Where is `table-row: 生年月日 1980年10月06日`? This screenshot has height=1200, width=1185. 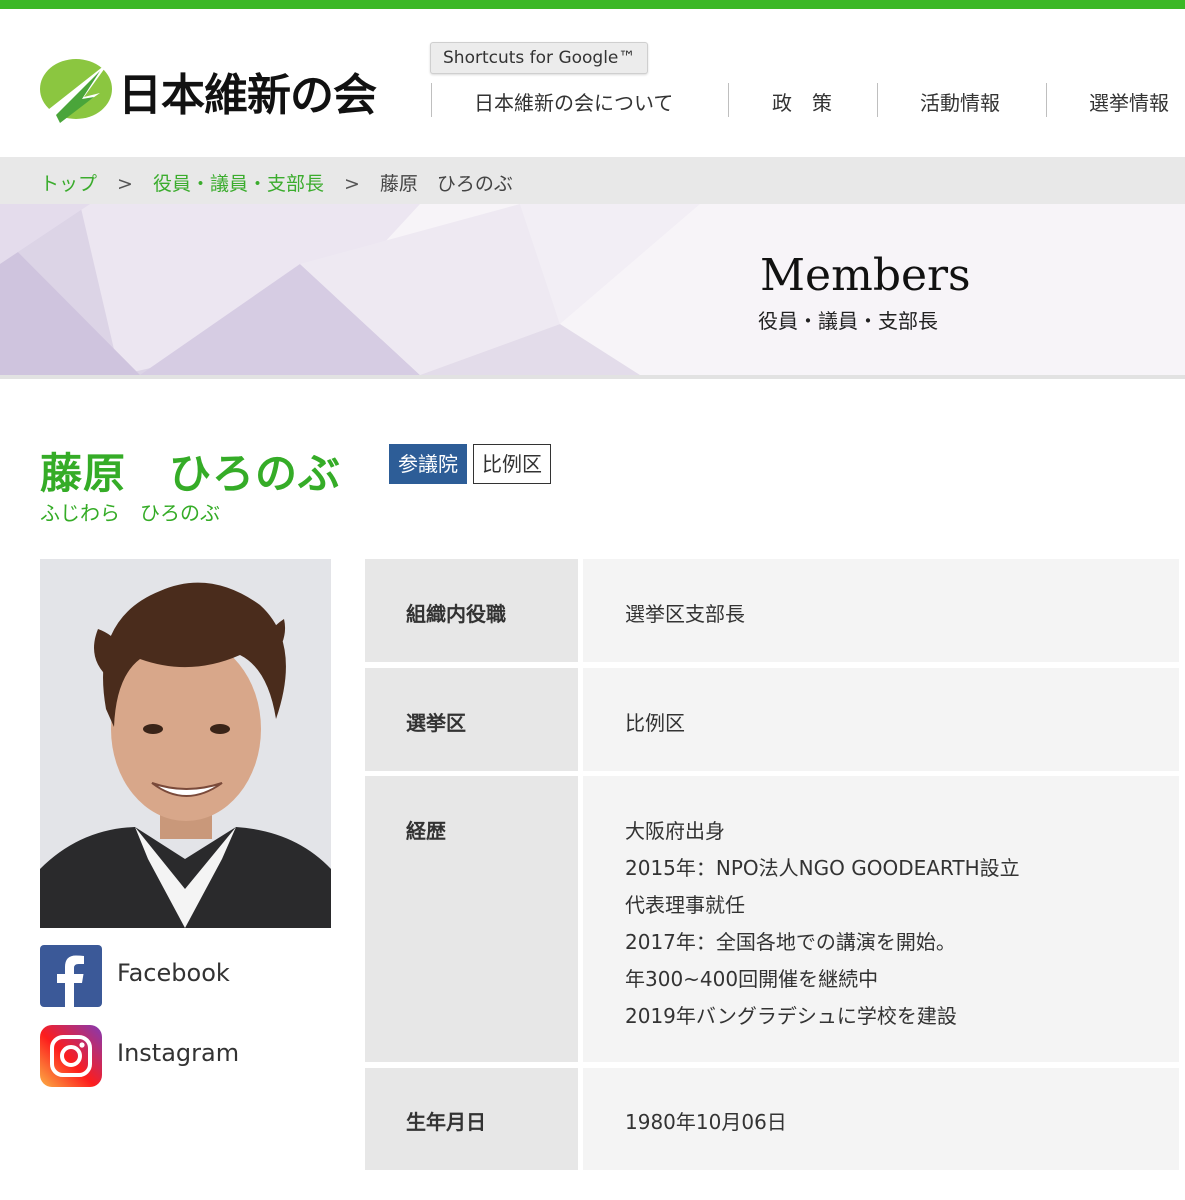
table-row: 生年月日 1980年10月06日 is located at coordinates (772, 1119).